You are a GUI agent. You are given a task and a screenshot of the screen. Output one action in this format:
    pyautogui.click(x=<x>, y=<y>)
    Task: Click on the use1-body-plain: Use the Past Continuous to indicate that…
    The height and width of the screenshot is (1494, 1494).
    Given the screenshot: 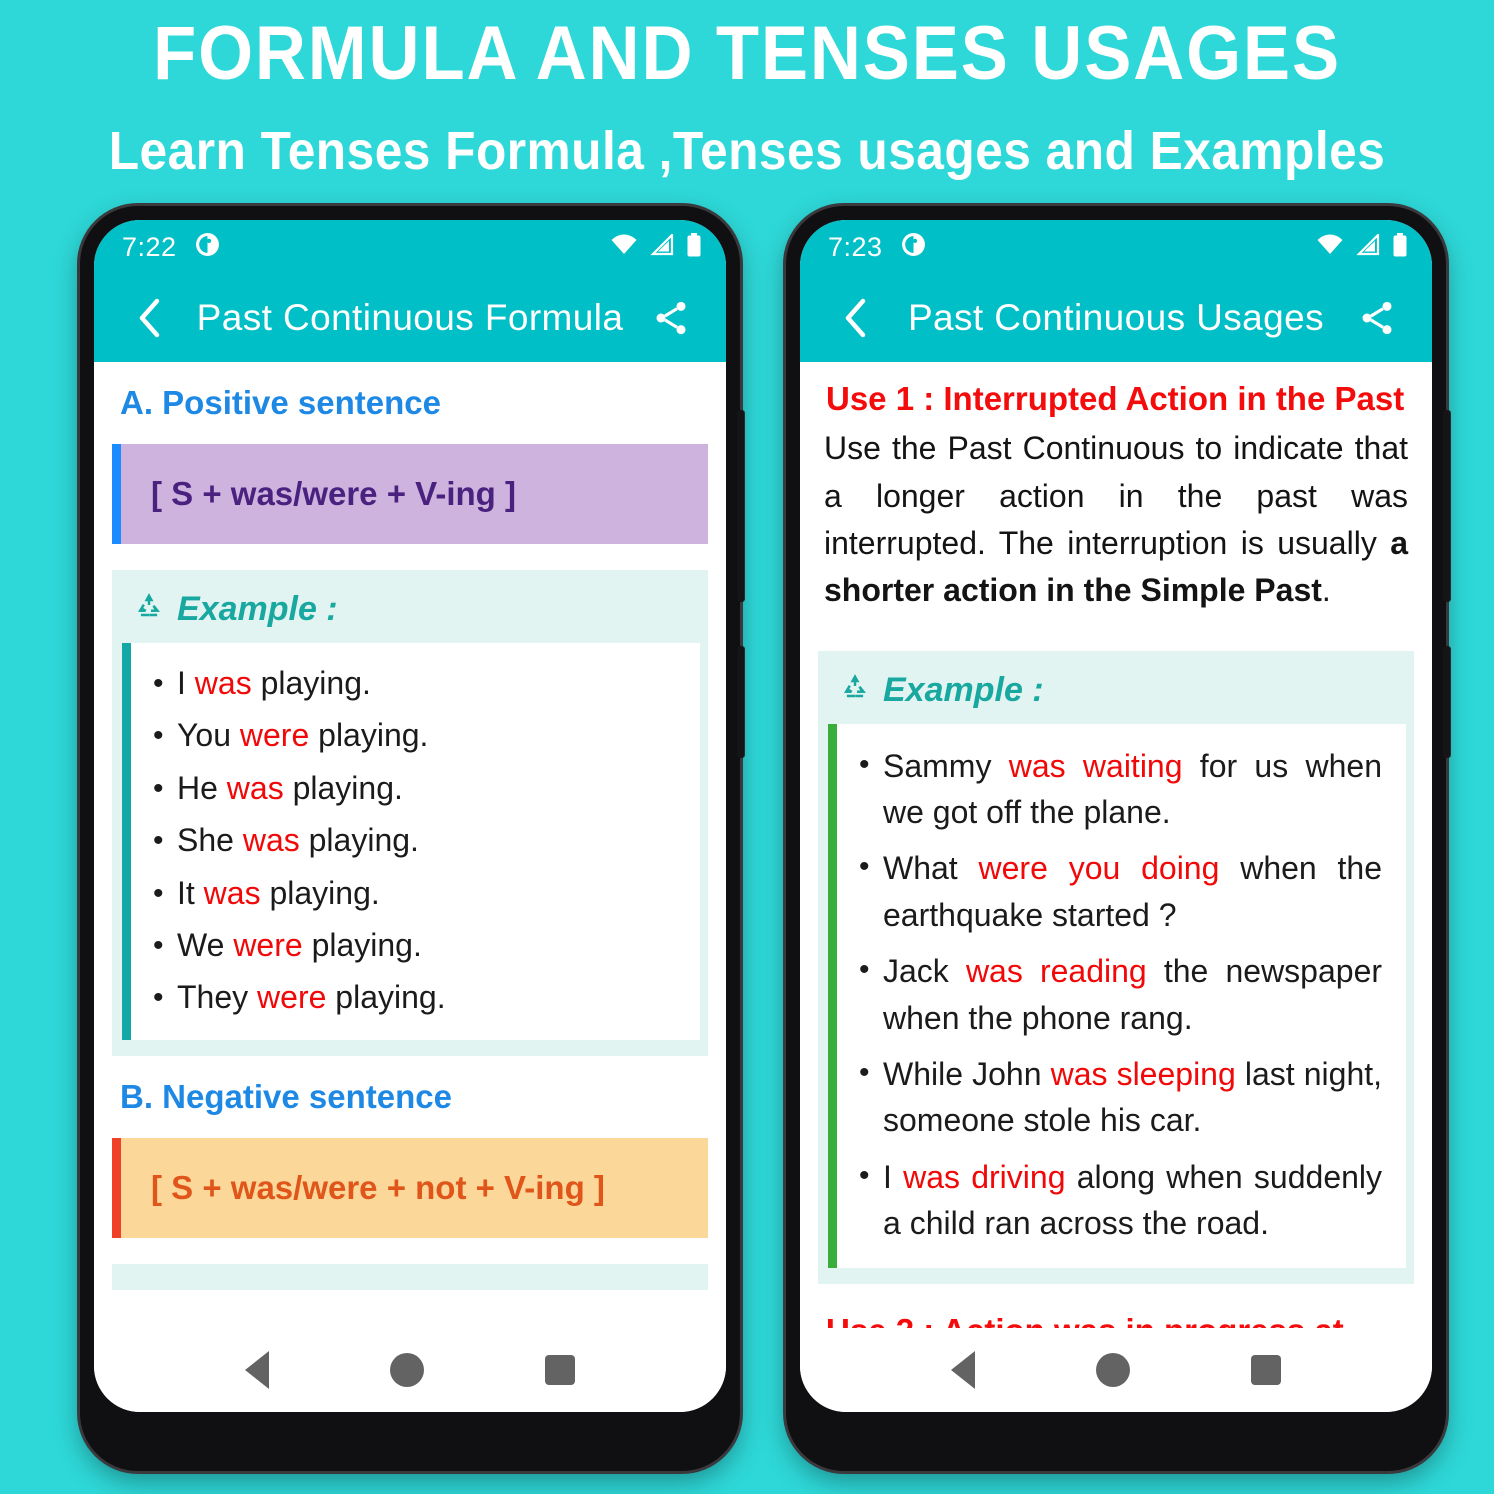 What is the action you would take?
    pyautogui.click(x=1116, y=495)
    